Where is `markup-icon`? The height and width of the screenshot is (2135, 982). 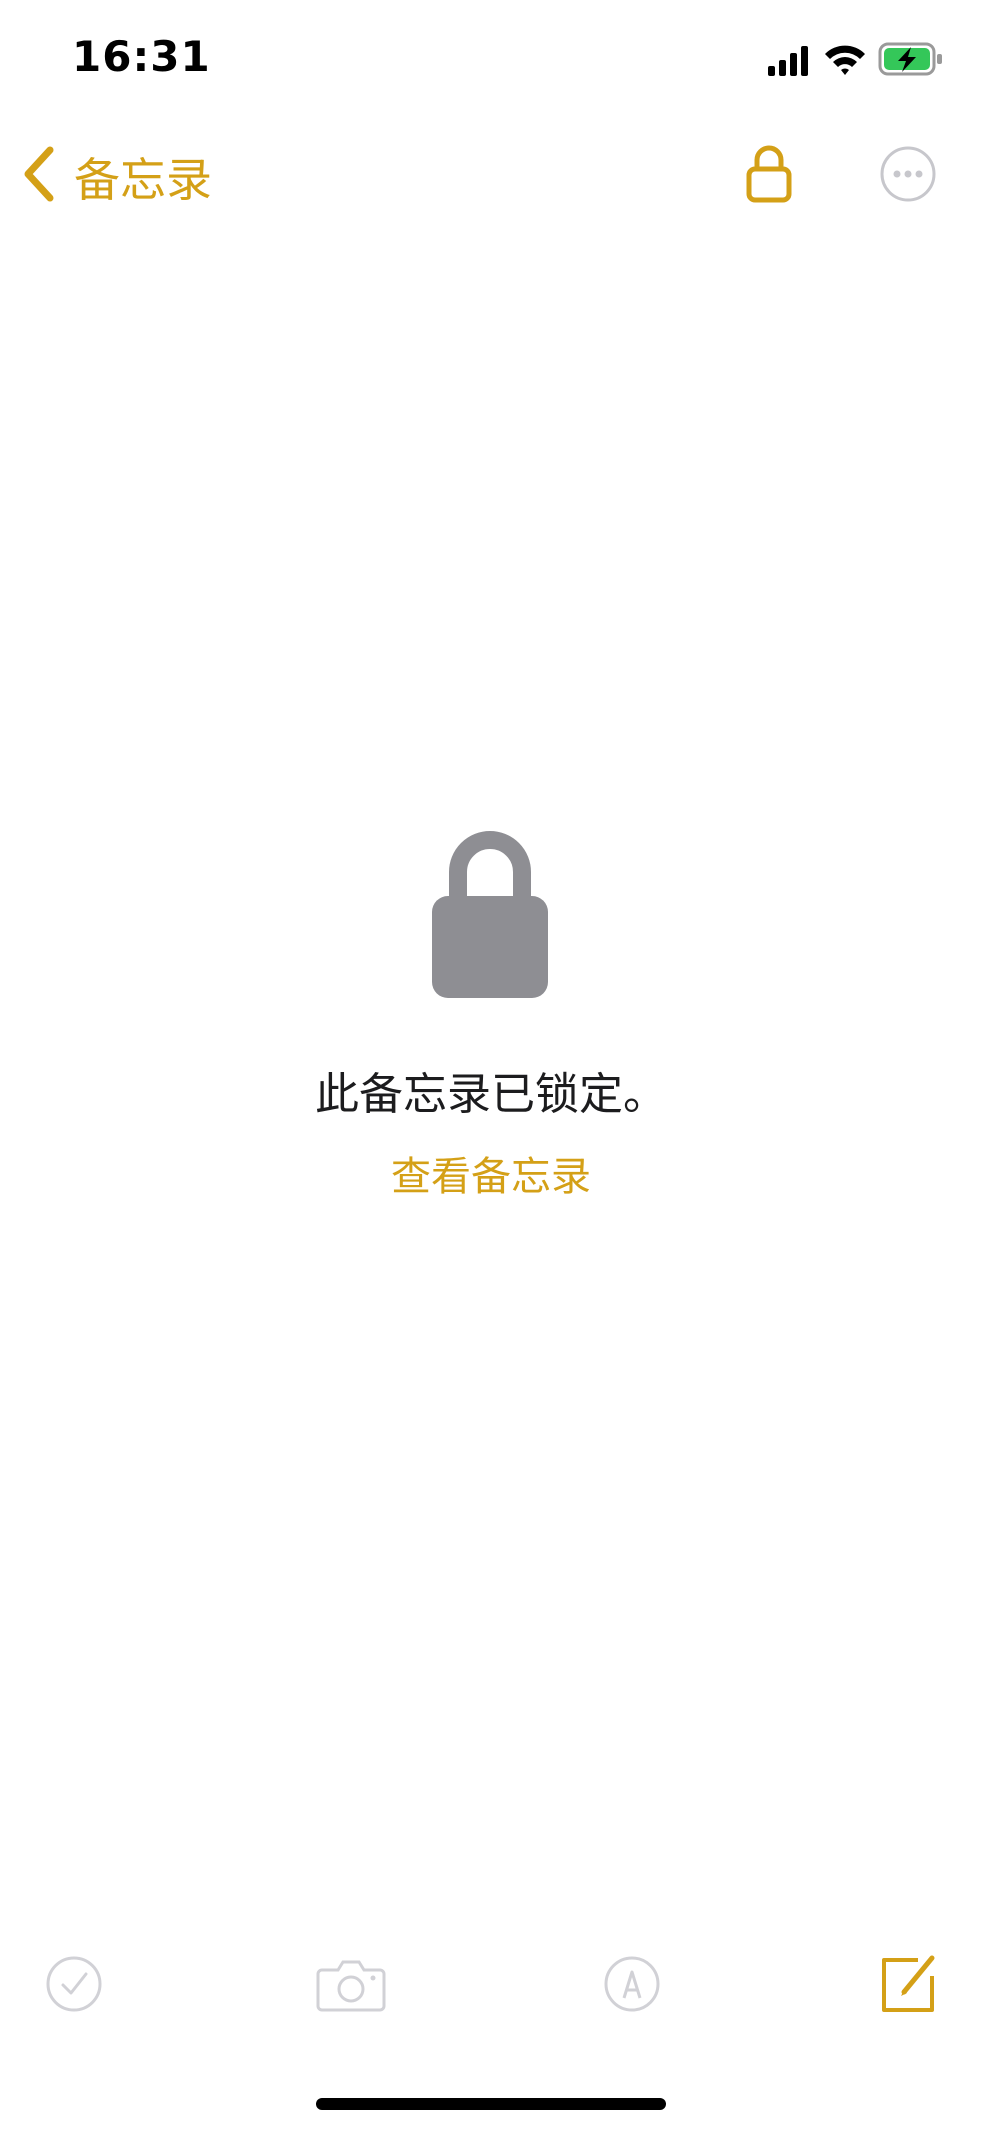
markup-icon is located at coordinates (632, 1984).